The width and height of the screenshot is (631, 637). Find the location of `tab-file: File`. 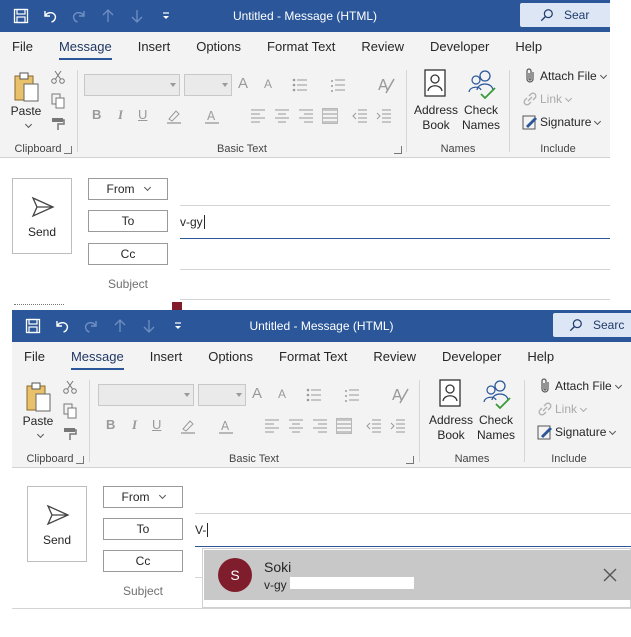

tab-file: File is located at coordinates (23, 48).